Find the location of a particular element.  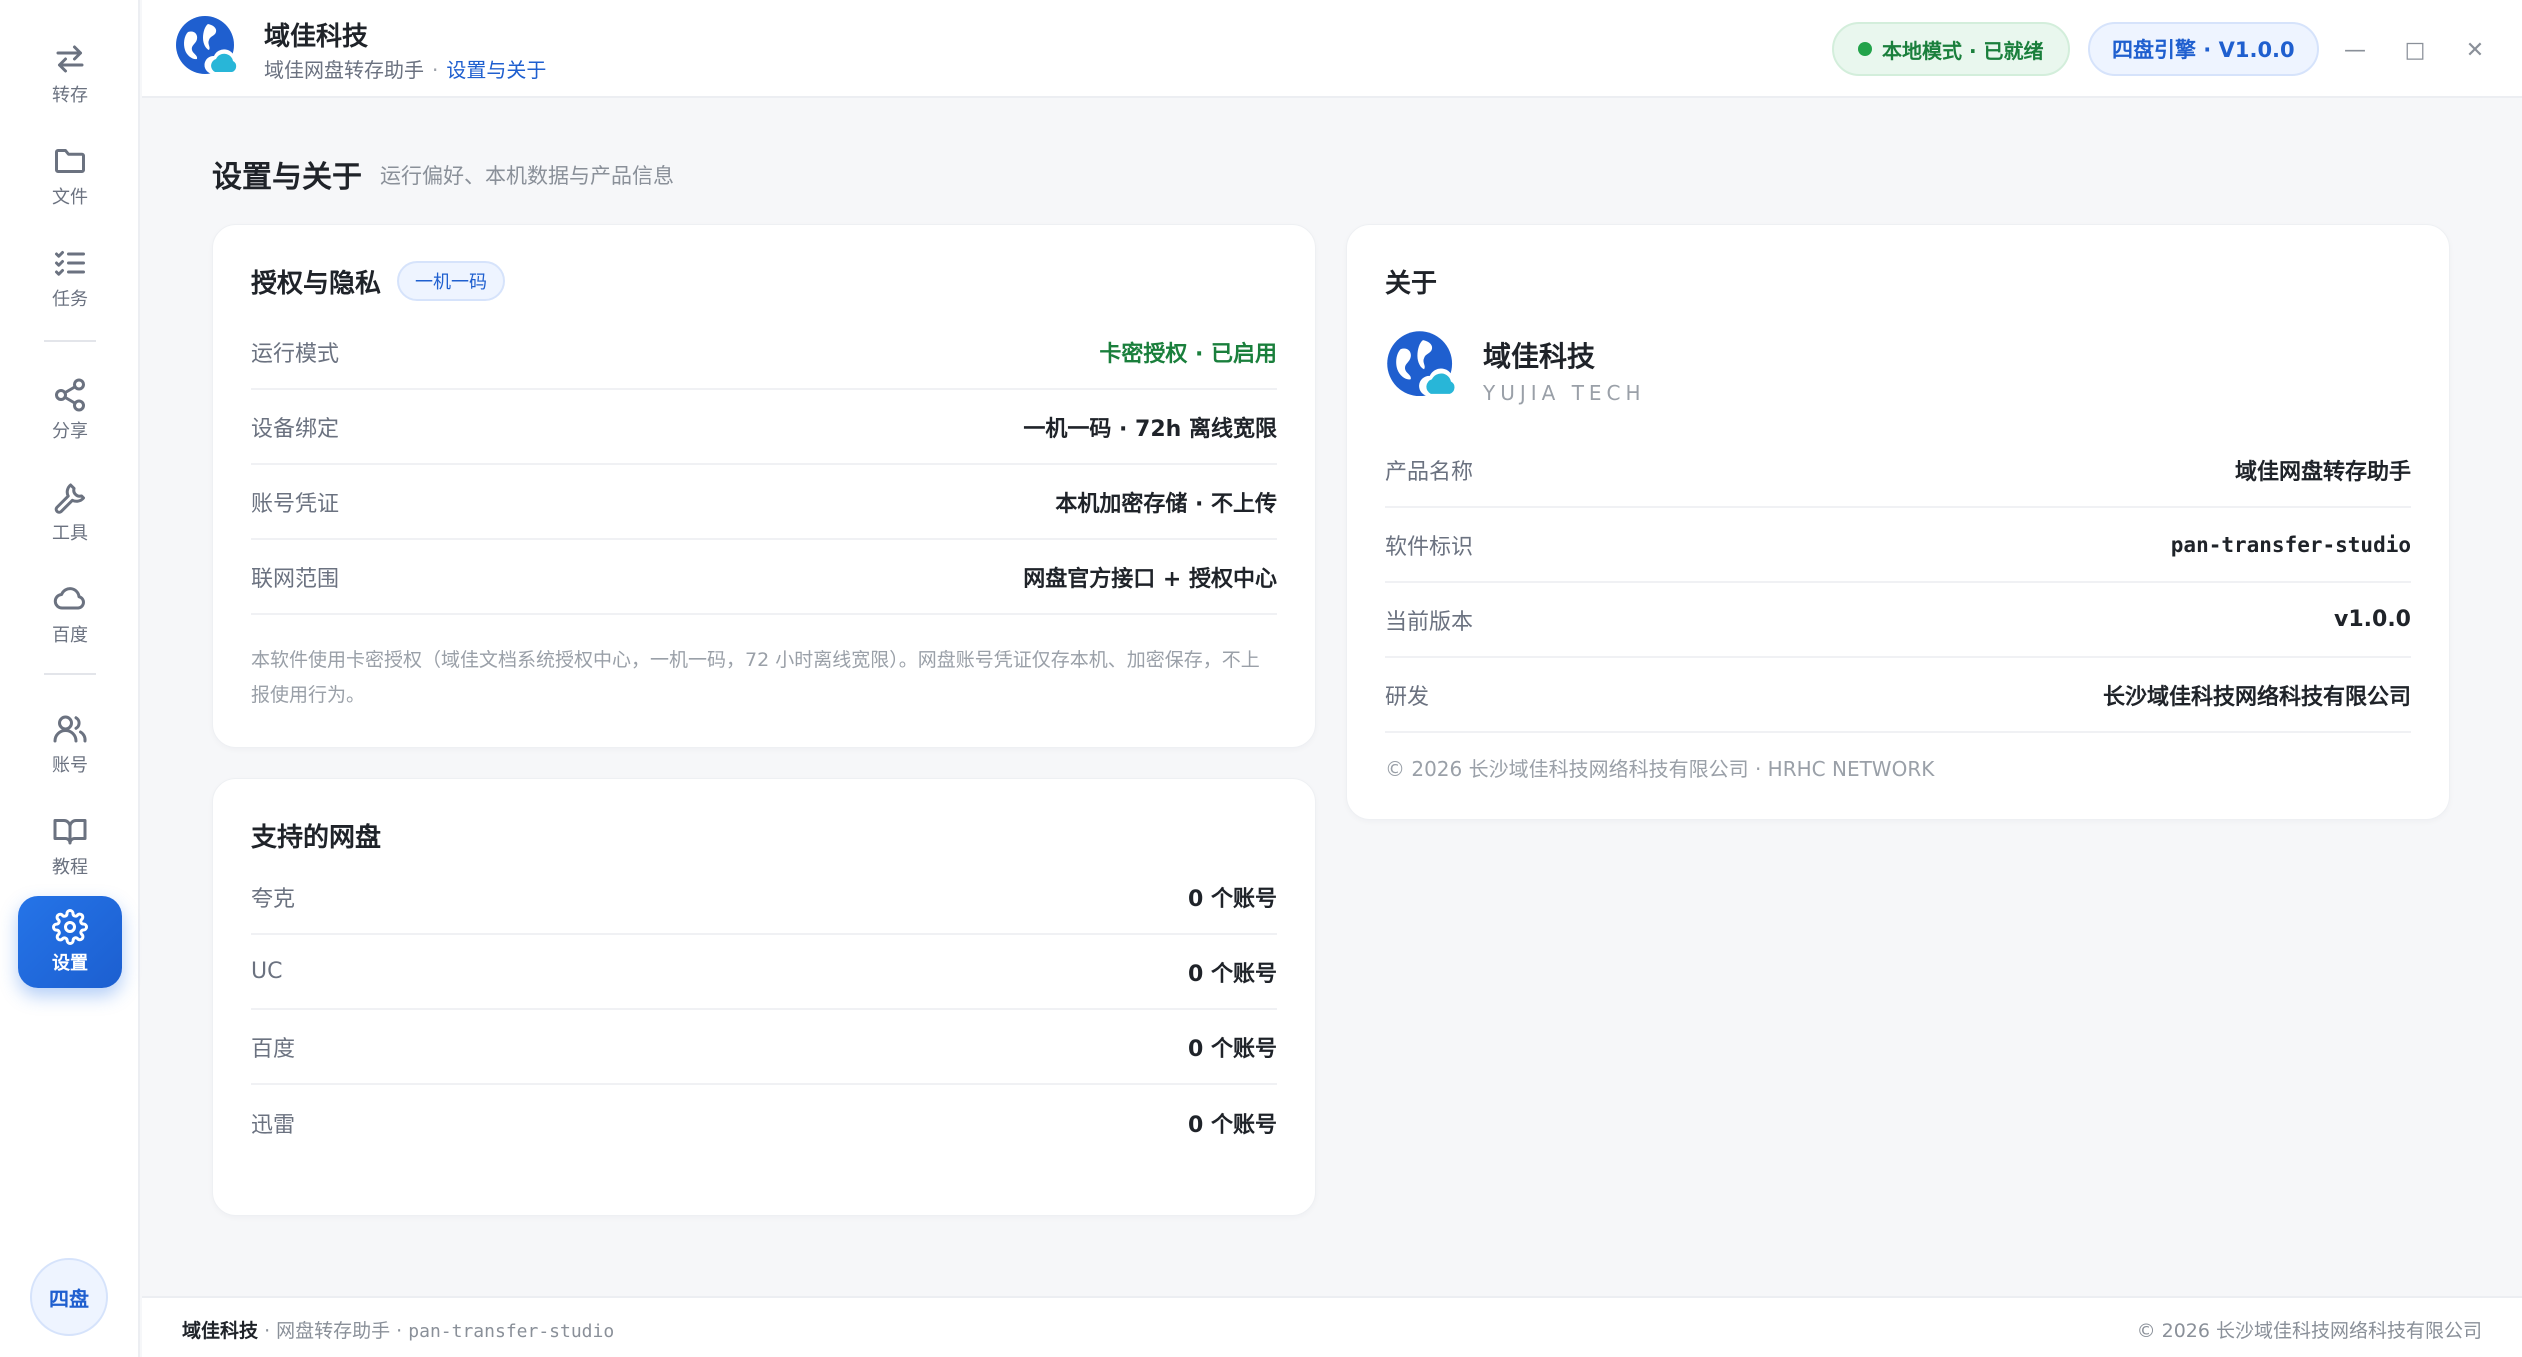

row-value: 网盘官方接口 + 授权中心 is located at coordinates (1150, 579).